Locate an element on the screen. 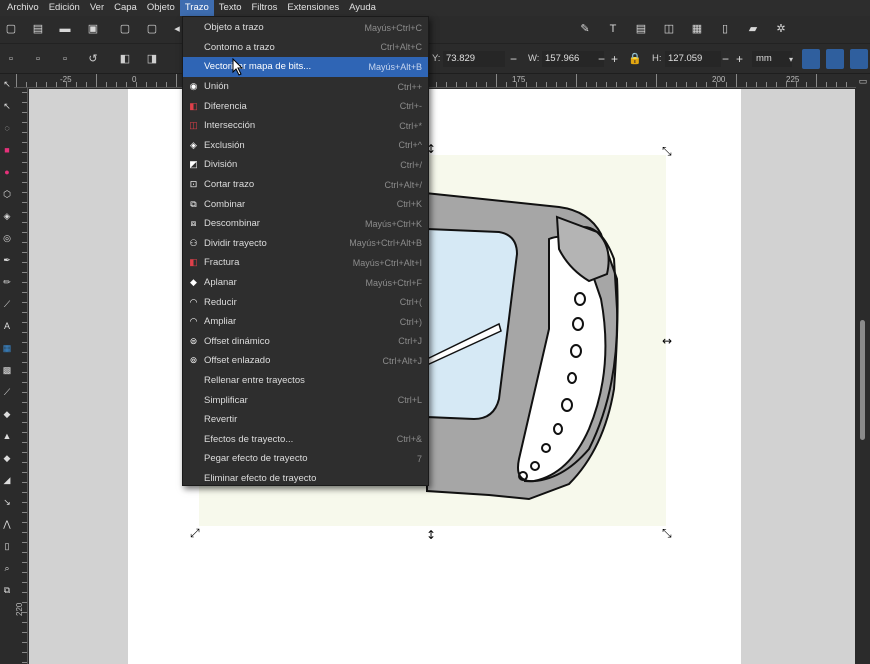 The image size is (870, 664). spiral-tool-icon: ◎ is located at coordinates (7, 238).